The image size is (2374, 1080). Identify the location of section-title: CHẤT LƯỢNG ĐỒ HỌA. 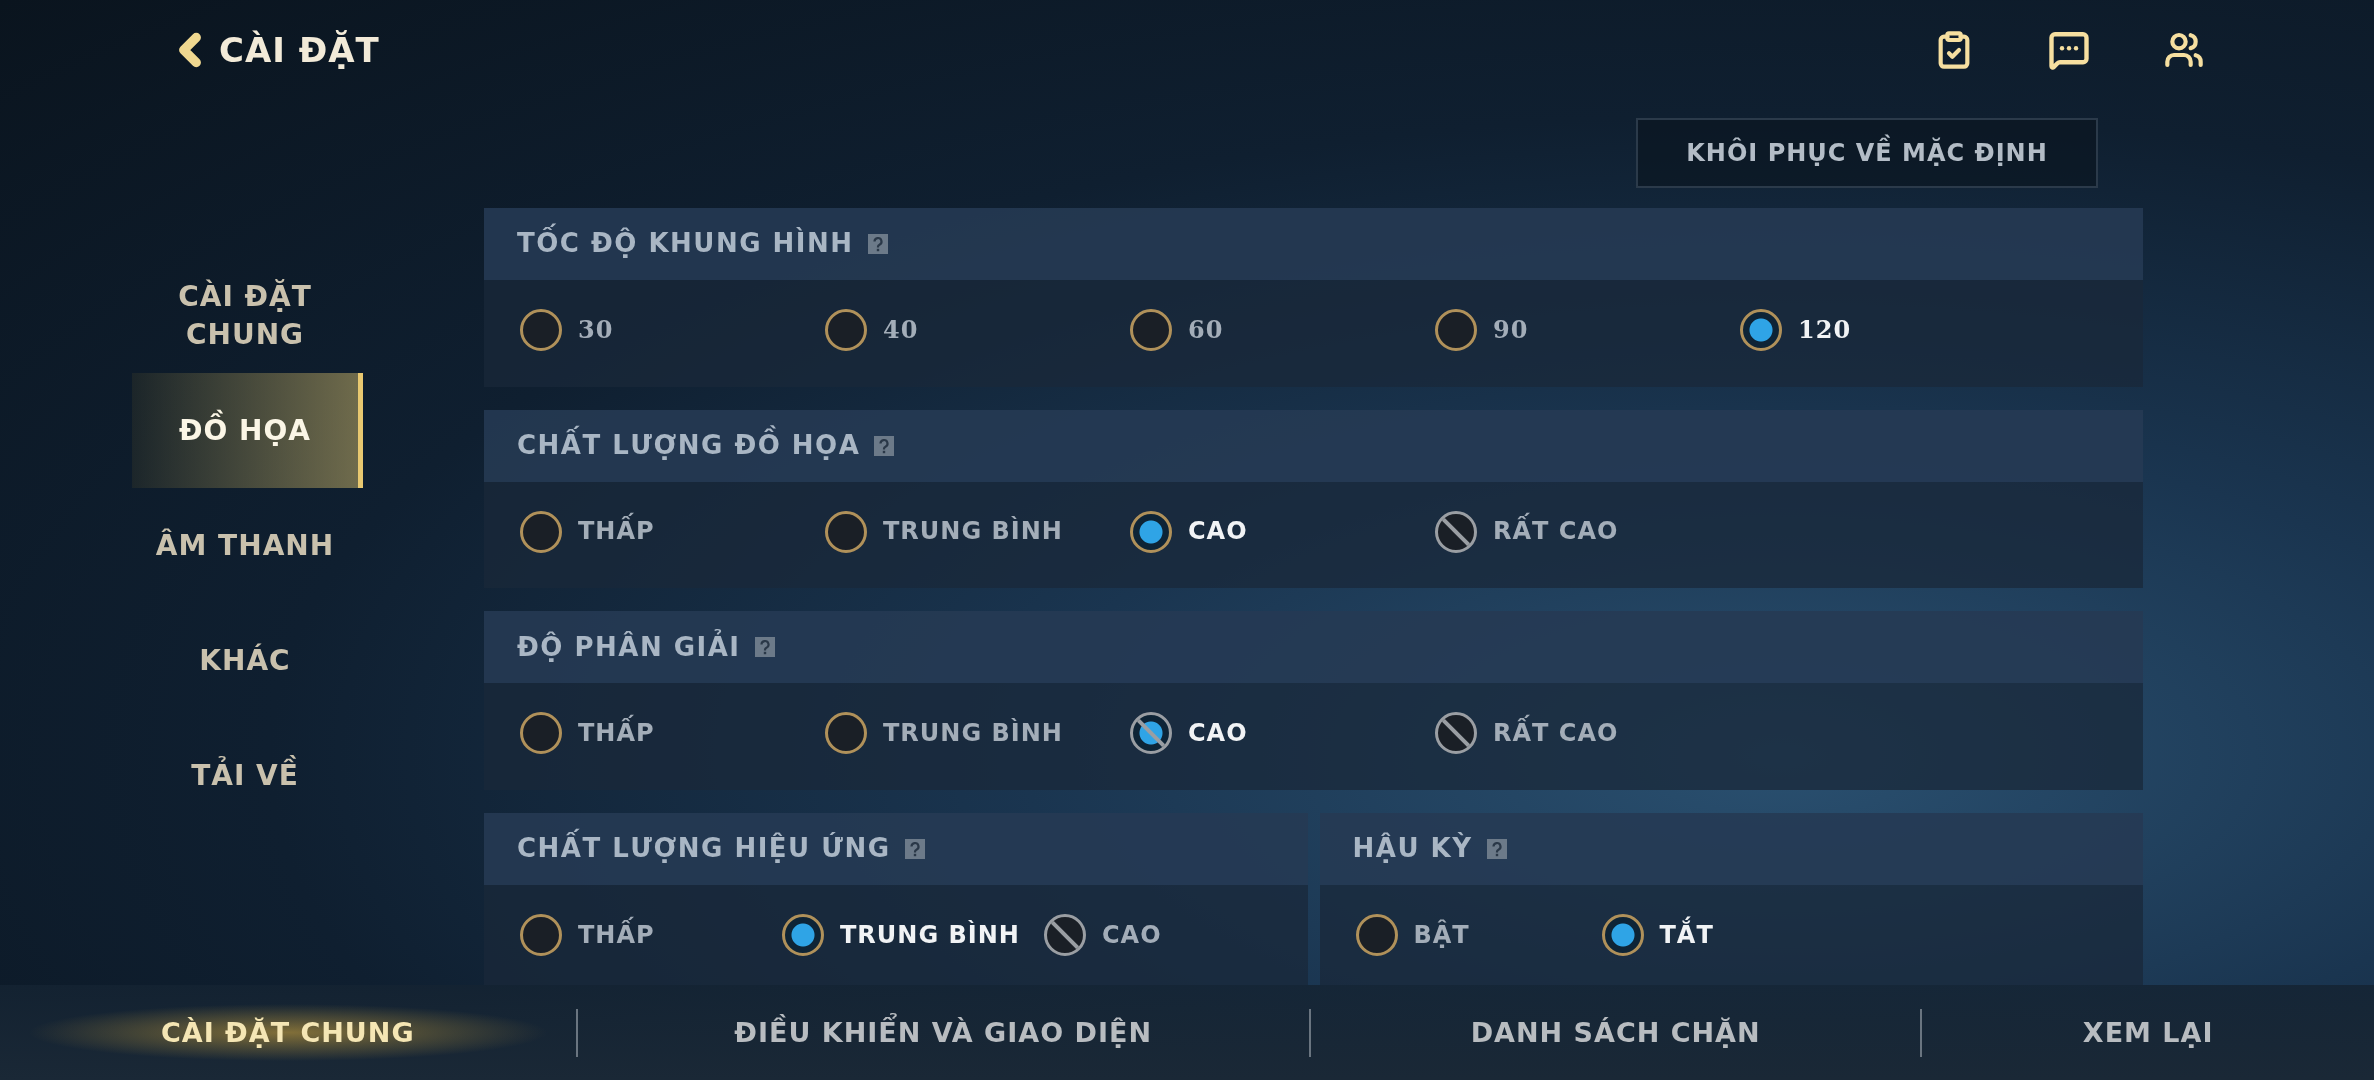
(689, 445).